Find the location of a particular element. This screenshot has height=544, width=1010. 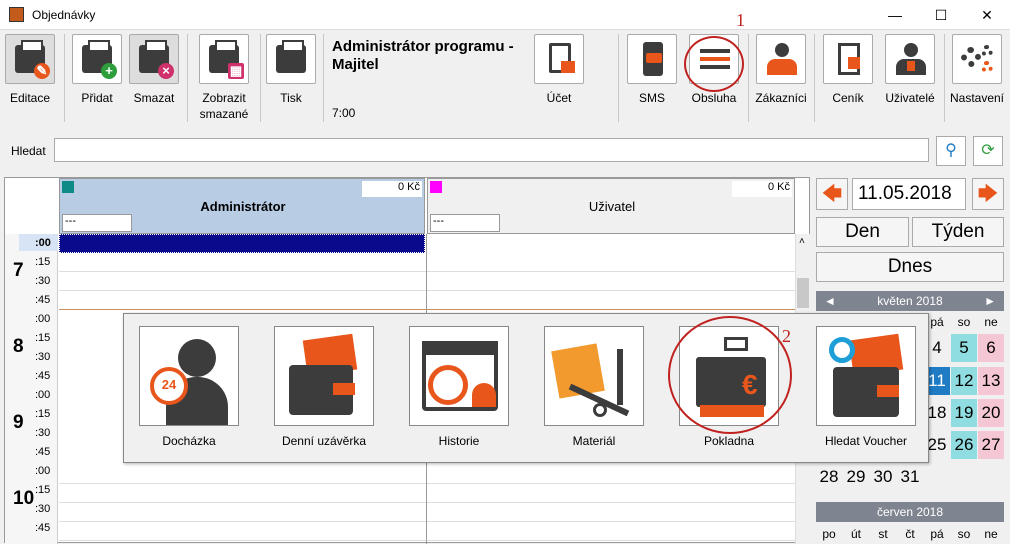

sms-icon is located at coordinates (652, 59).